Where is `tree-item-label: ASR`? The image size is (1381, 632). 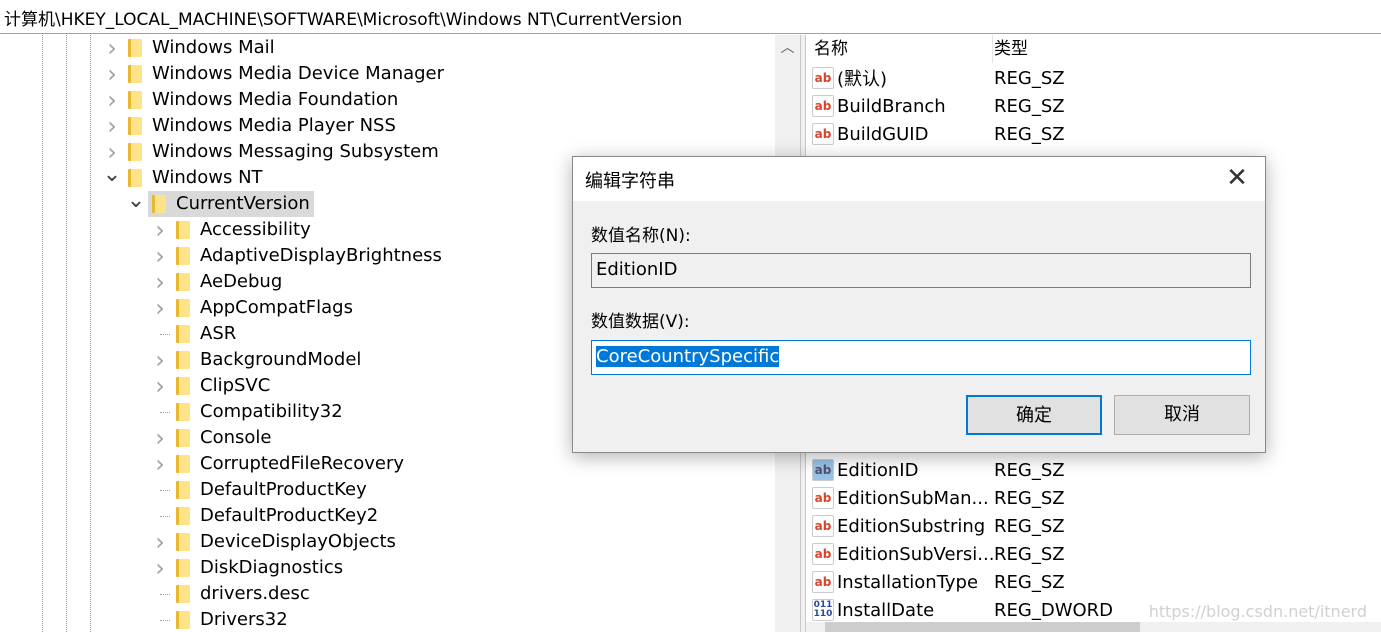 tree-item-label: ASR is located at coordinates (218, 333).